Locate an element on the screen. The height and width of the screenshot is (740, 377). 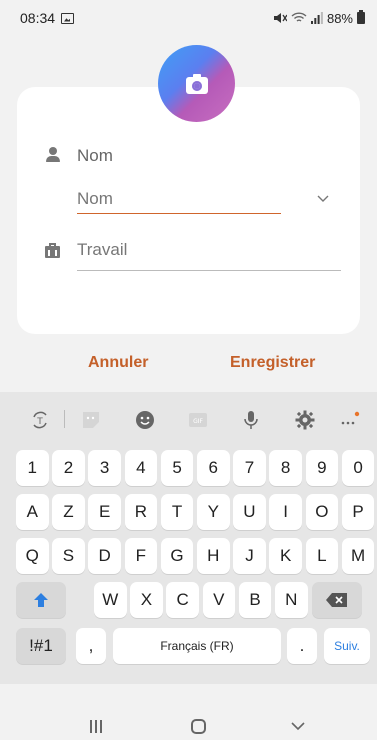
shift-key is located at coordinates (41, 600).